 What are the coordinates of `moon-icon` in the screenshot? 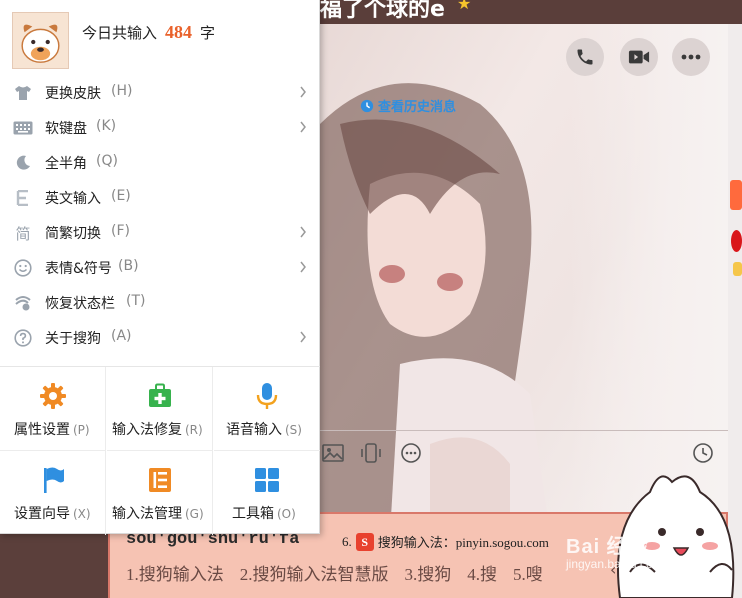 It's located at (23, 163).